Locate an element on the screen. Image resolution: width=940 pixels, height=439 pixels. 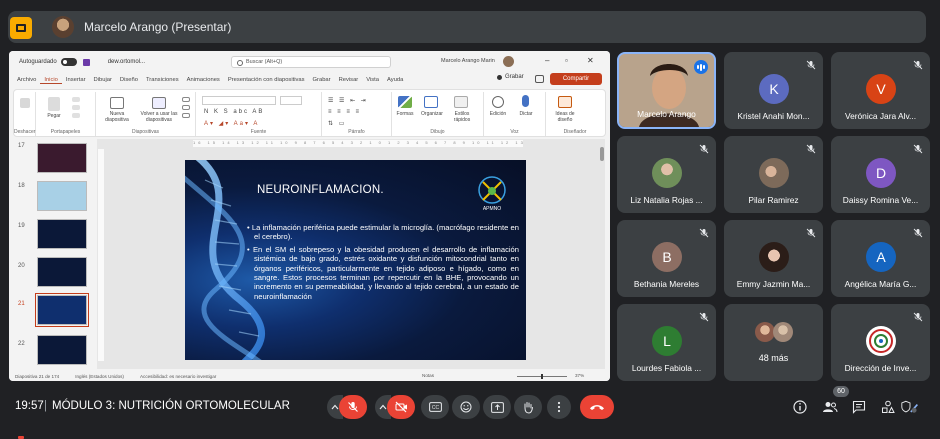
participant-name: Marcelo Arango is located at coordinates (666, 114).